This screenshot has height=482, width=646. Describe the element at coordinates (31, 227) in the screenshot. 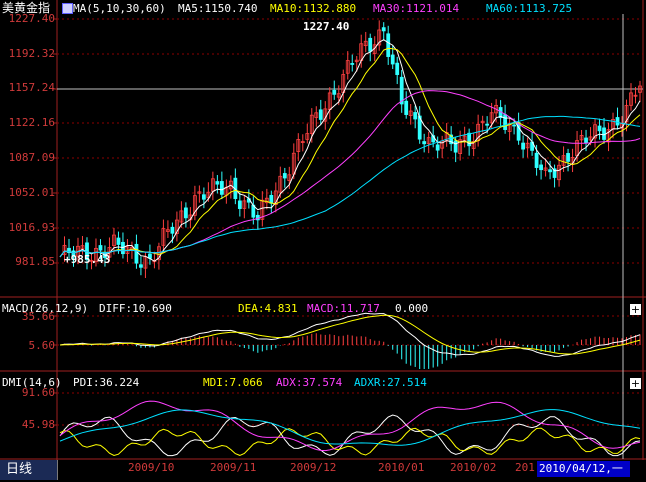

I see `y-tick-label: 1016.93` at that location.